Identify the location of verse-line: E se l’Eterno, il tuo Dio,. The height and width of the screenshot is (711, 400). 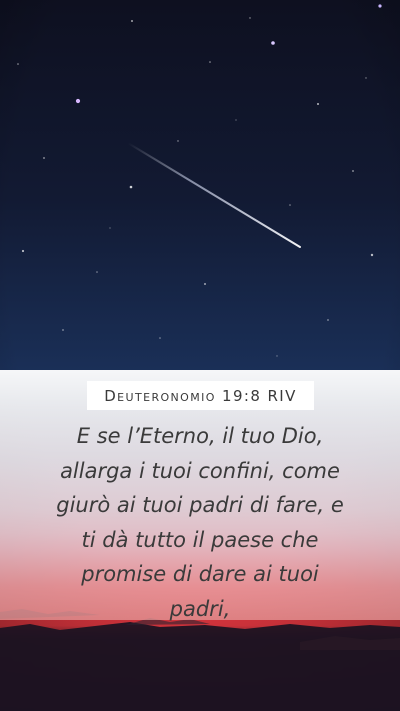
(200, 436).